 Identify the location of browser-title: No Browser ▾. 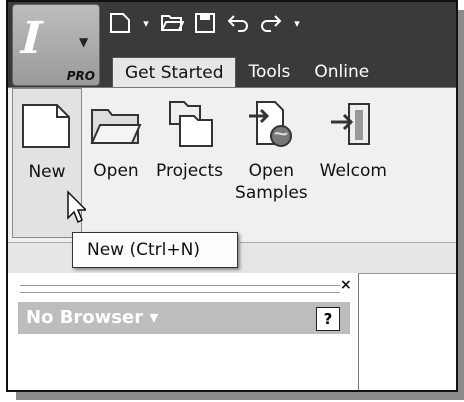
(92, 317).